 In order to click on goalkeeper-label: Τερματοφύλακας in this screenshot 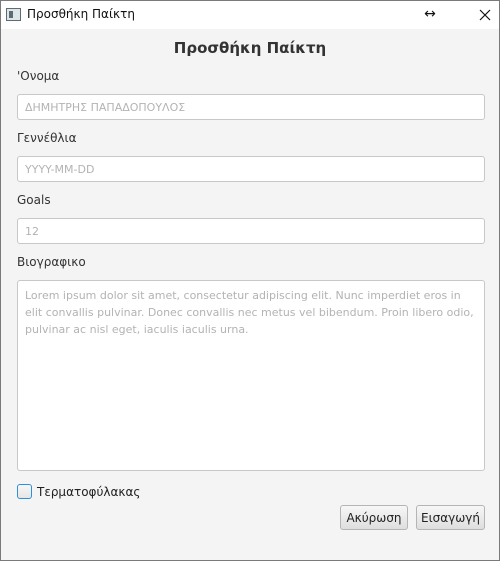, I will do `click(89, 491)`.